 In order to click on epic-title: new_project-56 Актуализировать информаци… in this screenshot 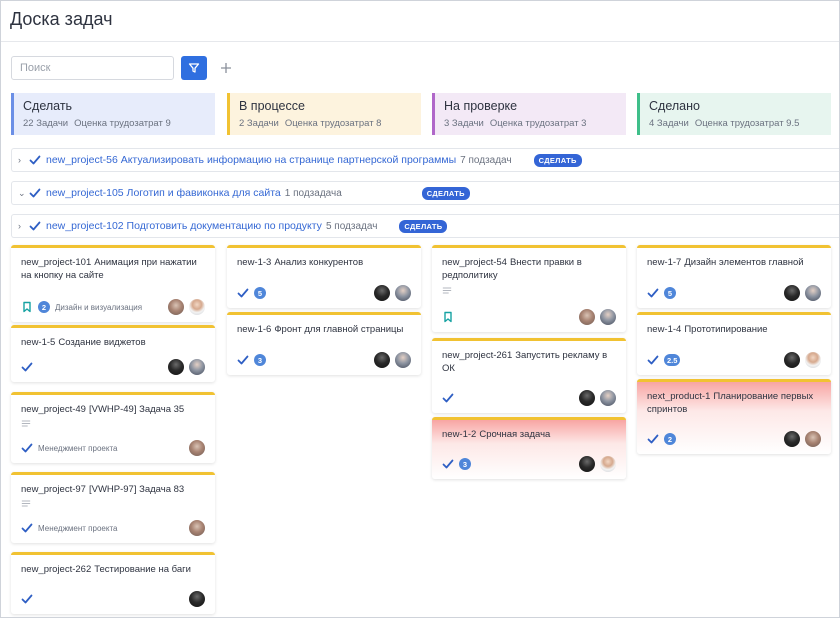, I will do `click(251, 160)`.